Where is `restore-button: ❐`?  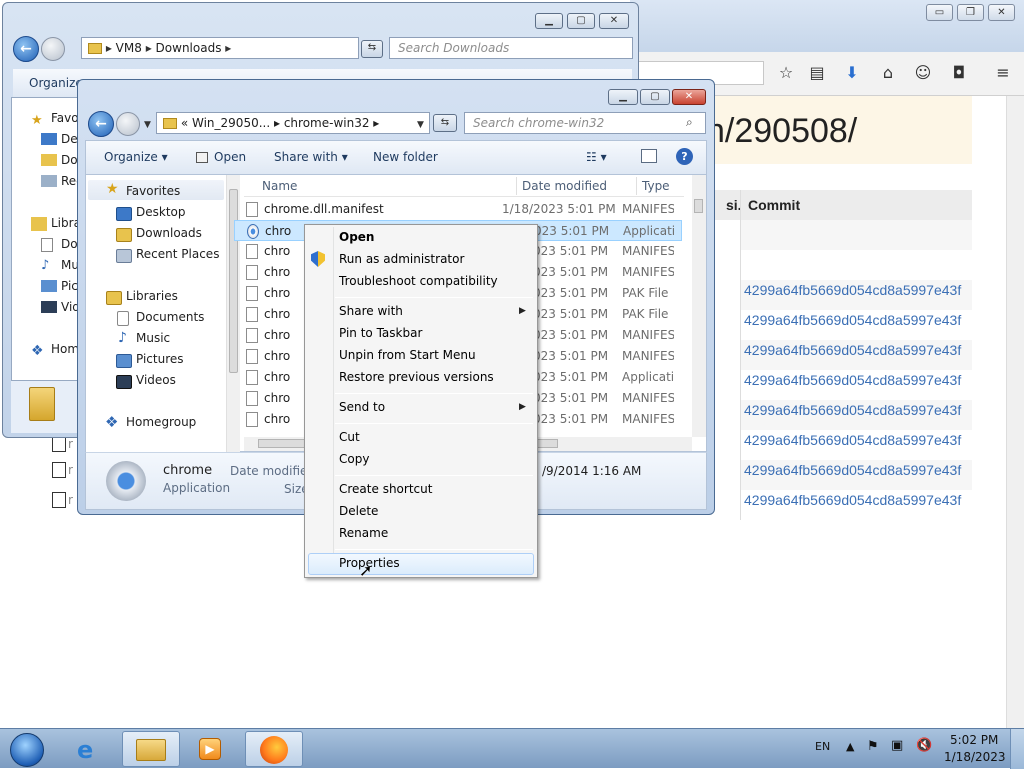 restore-button: ❐ is located at coordinates (970, 12).